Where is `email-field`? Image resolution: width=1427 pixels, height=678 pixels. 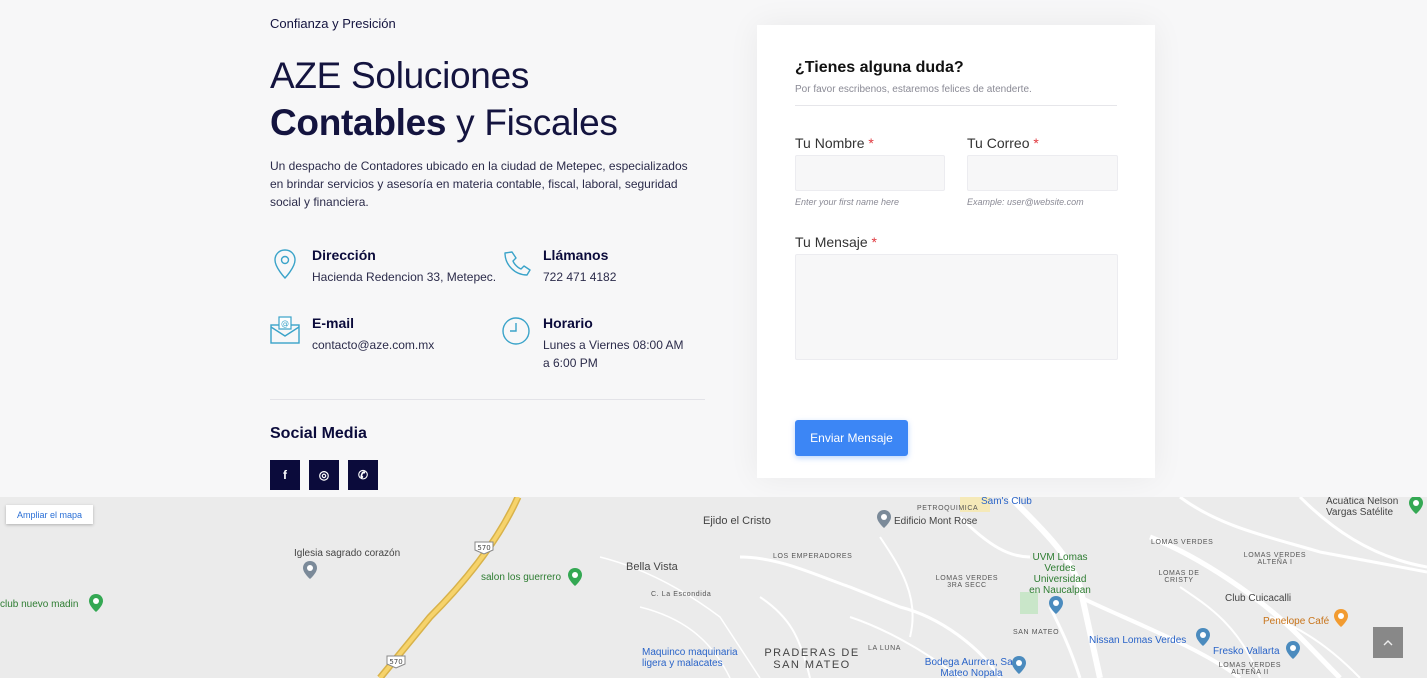 email-field is located at coordinates (1042, 173).